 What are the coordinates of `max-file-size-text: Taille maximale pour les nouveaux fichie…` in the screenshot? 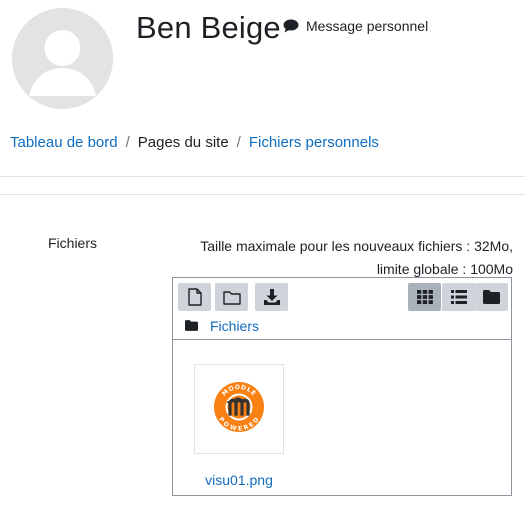 It's located at (356, 246).